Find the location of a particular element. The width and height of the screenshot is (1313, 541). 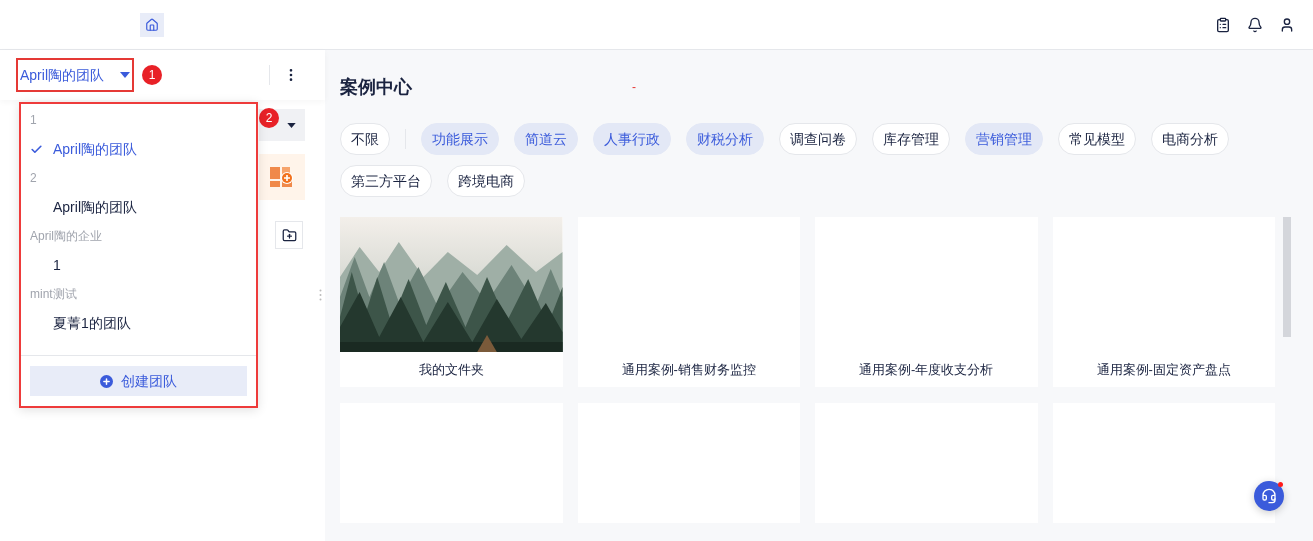

case-card: 我的文件夹 is located at coordinates (451, 302).